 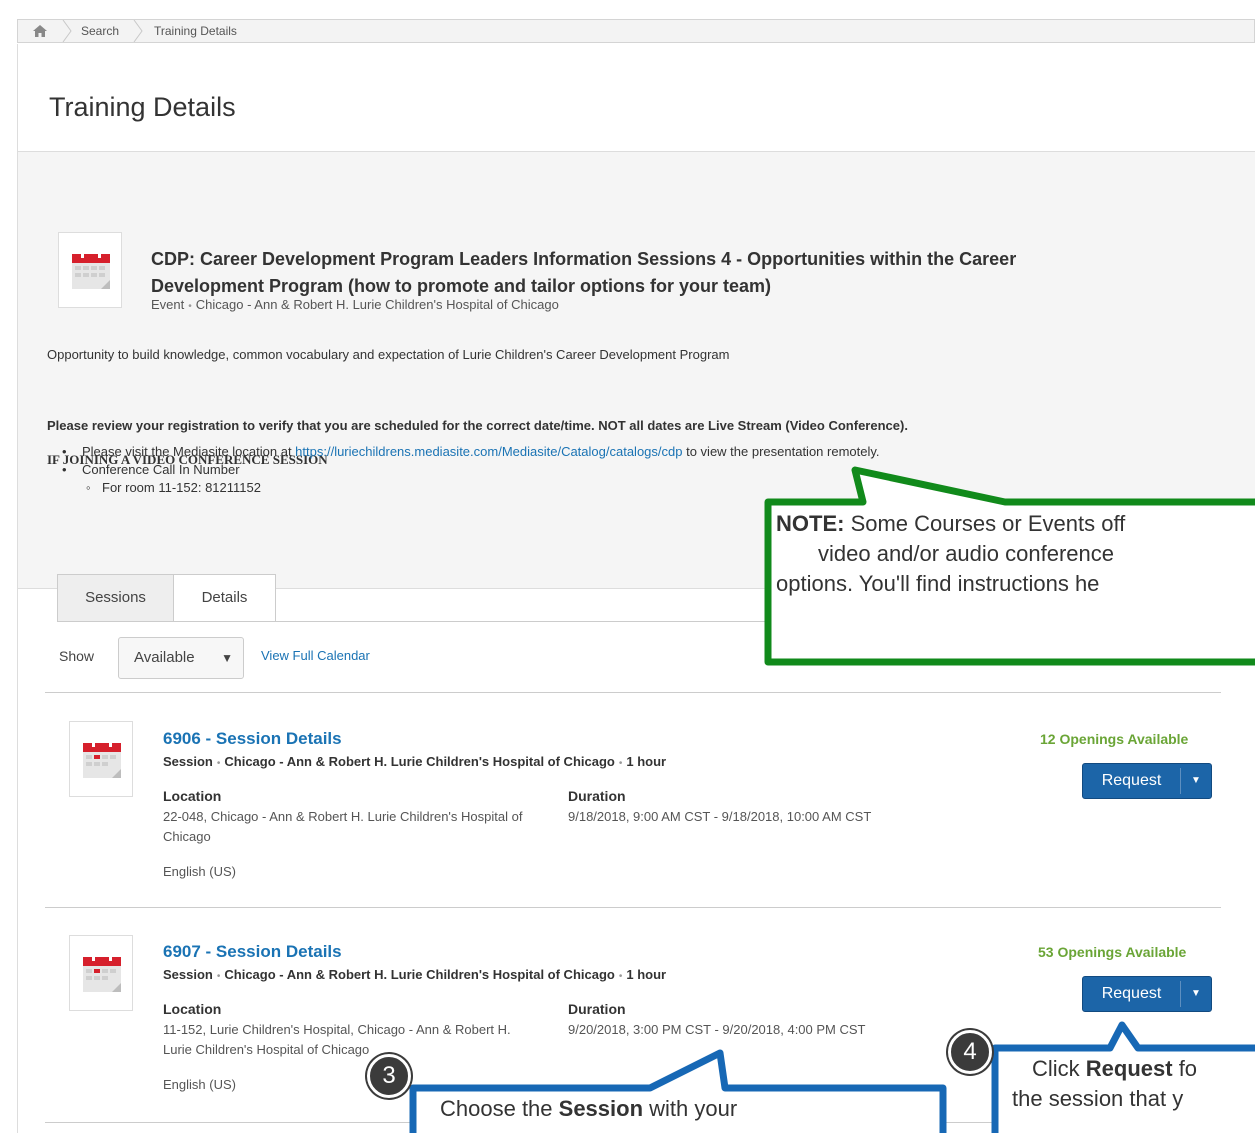 I want to click on step4-number-badge: 4, so click(x=970, y=1052).